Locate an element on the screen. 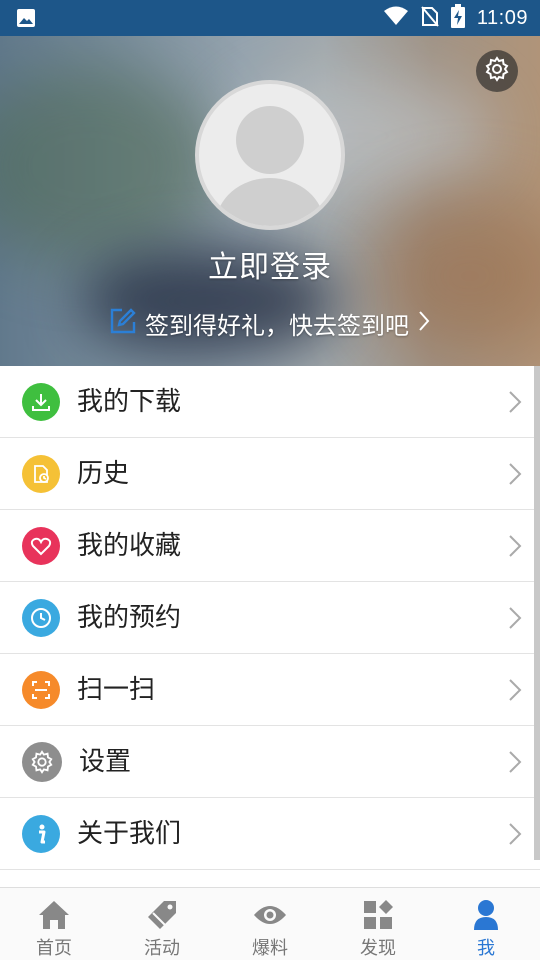  menu-label: 扫一扫 is located at coordinates (116, 690).